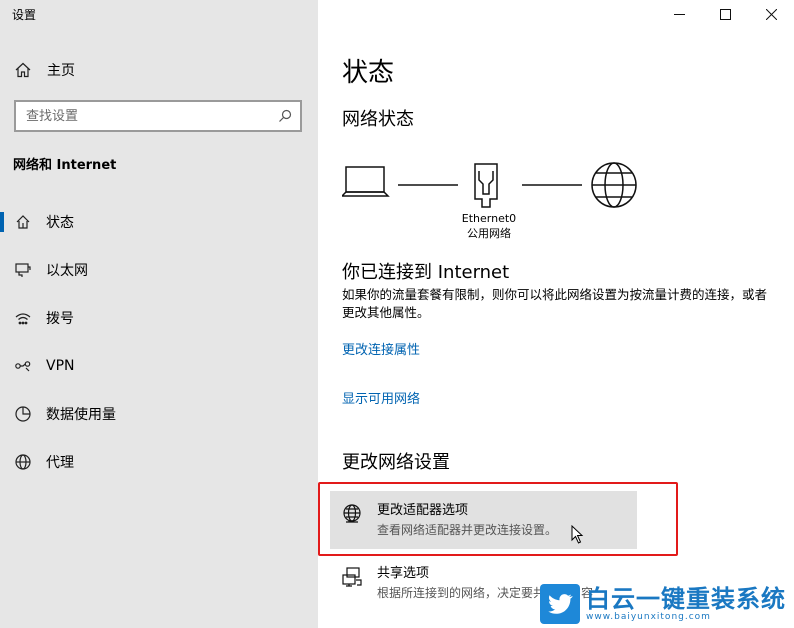 The image size is (794, 628). What do you see at coordinates (368, 73) in the screenshot?
I see `page-title: 状态` at bounding box center [368, 73].